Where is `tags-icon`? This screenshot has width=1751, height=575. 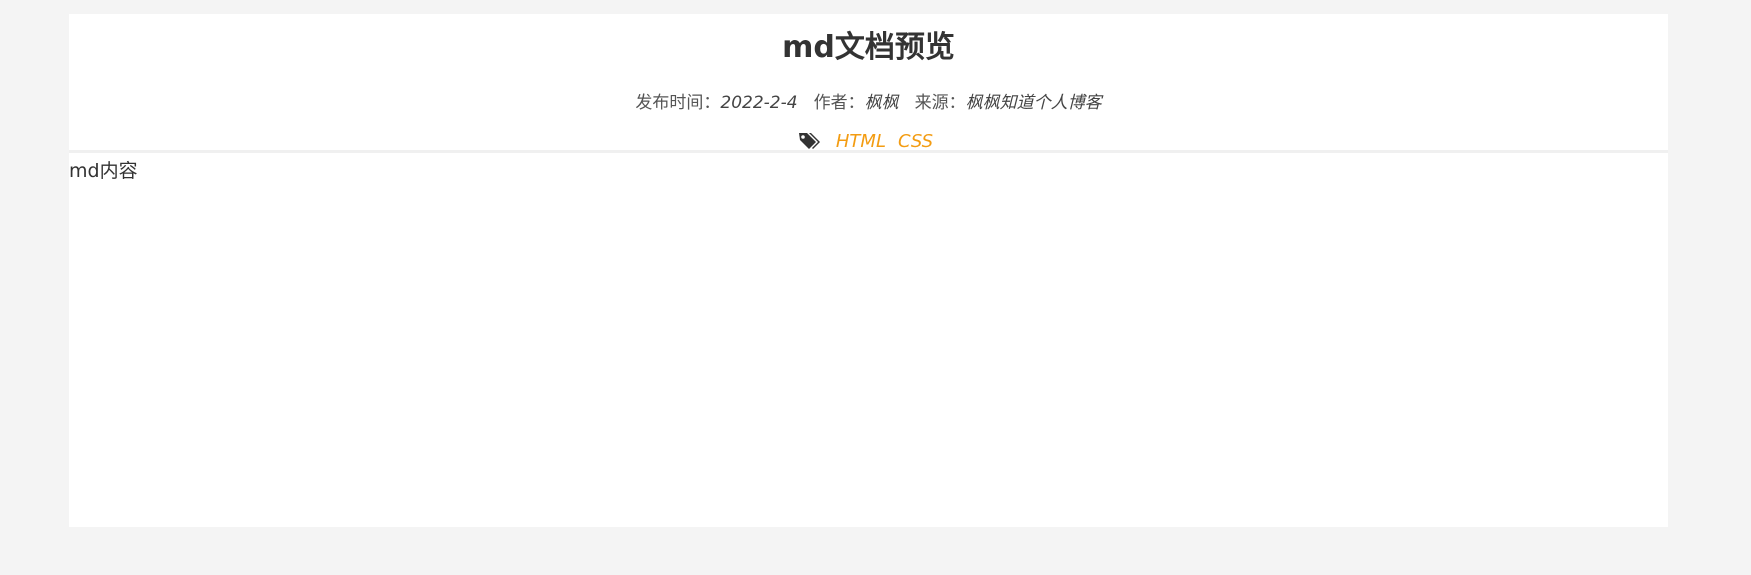 tags-icon is located at coordinates (810, 144).